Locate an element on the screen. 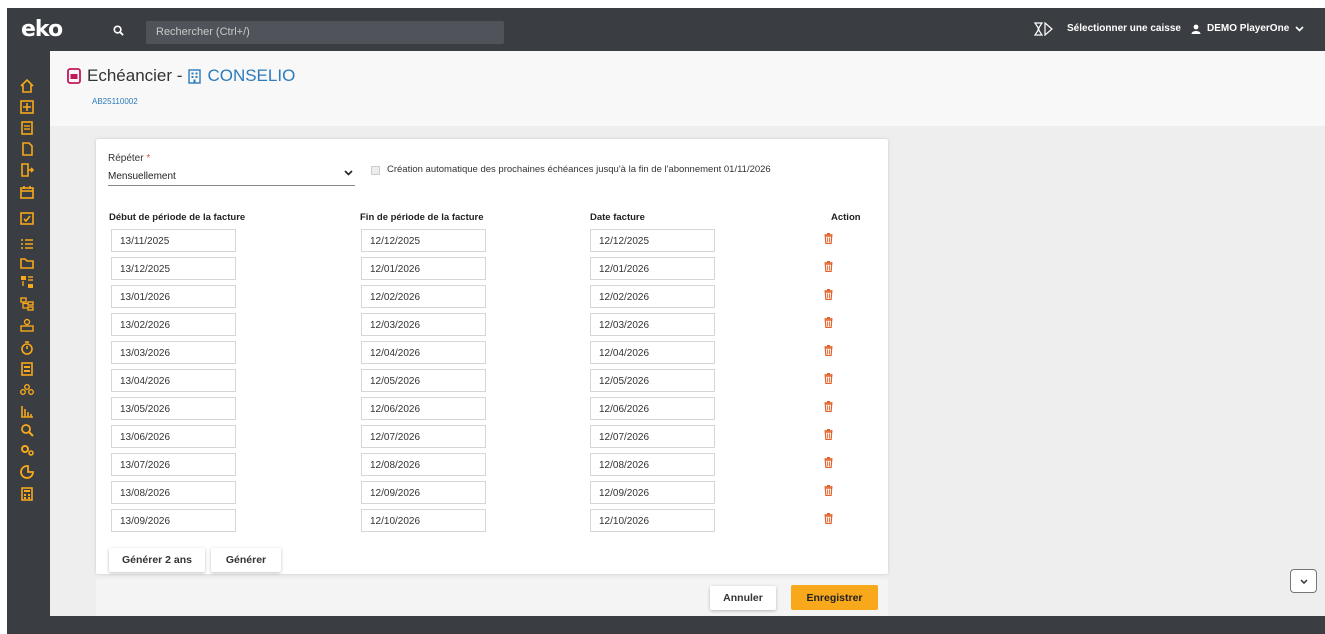 The height and width of the screenshot is (634, 1325). calendar-icon is located at coordinates (27, 192).